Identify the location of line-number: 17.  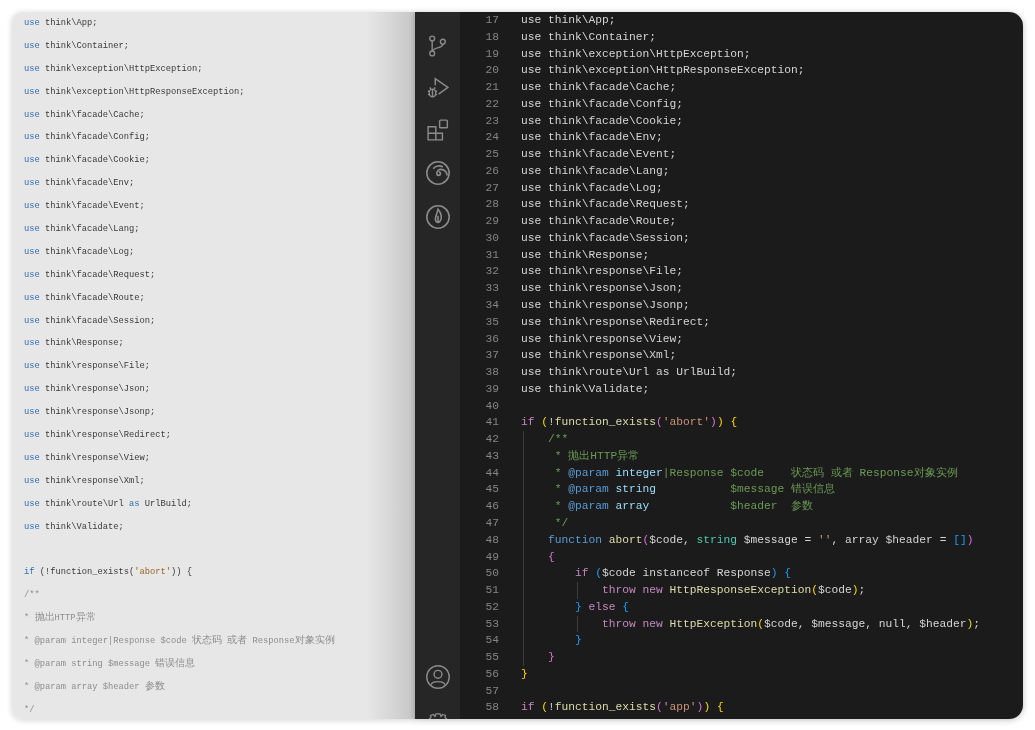
(492, 20).